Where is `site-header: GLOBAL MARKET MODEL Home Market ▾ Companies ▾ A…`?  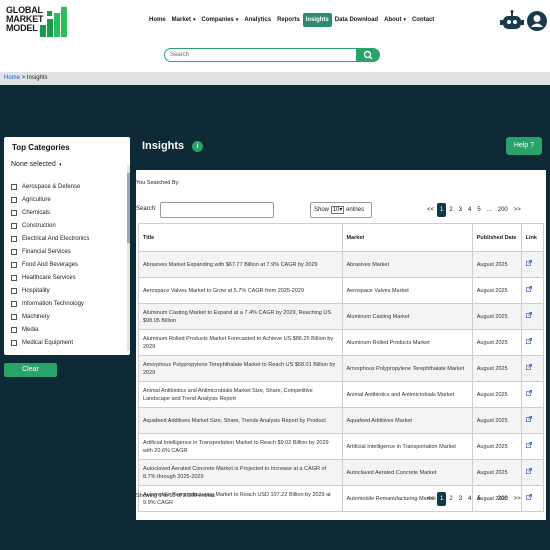 site-header: GLOBAL MARKET MODEL Home Market ▾ Companies ▾ A… is located at coordinates (275, 22).